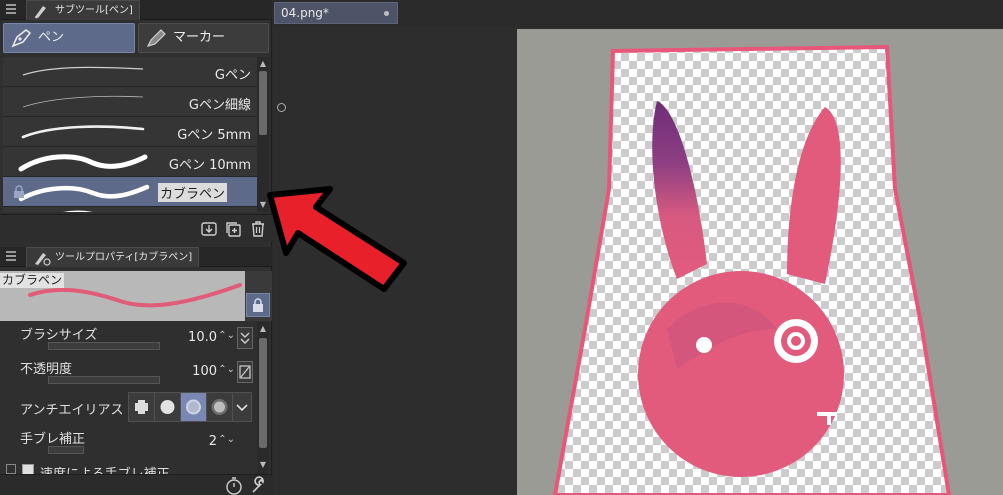 The width and height of the screenshot is (1003, 495). Describe the element at coordinates (337, 239) in the screenshot. I see `red-arrow-annotation` at that location.